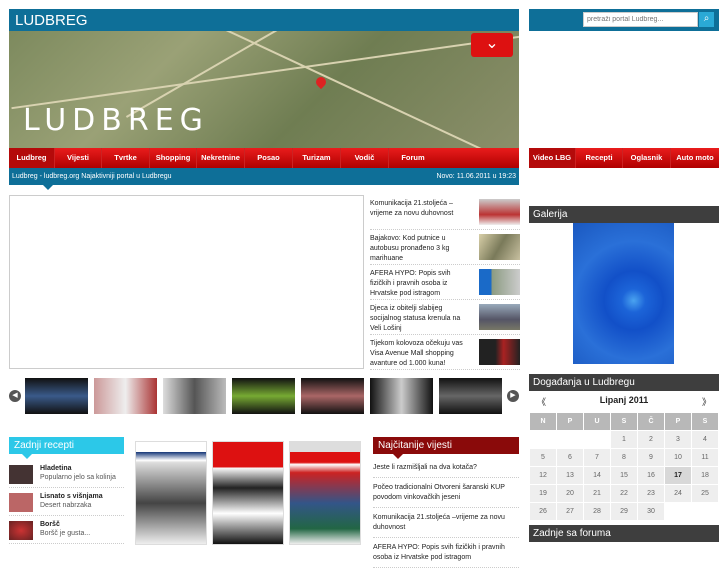 This screenshot has height=568, width=727. What do you see at coordinates (678, 457) in the screenshot?
I see `calendar-day: 10` at bounding box center [678, 457].